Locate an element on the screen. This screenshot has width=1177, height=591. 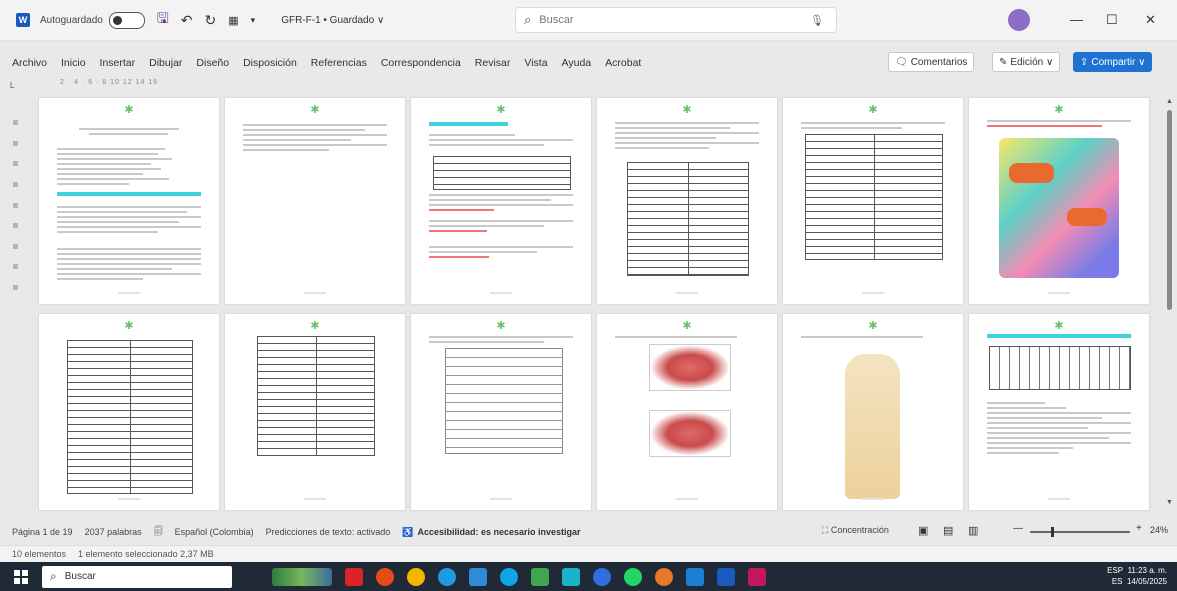
tab-insertar: Insertar is located at coordinates (118, 63).